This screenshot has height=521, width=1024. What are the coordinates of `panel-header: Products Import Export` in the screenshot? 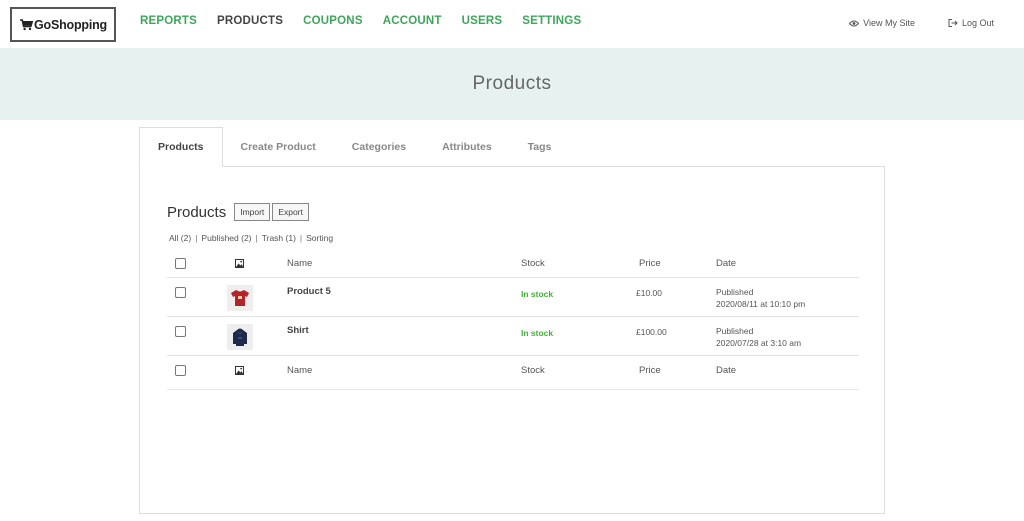 It's located at (239, 212).